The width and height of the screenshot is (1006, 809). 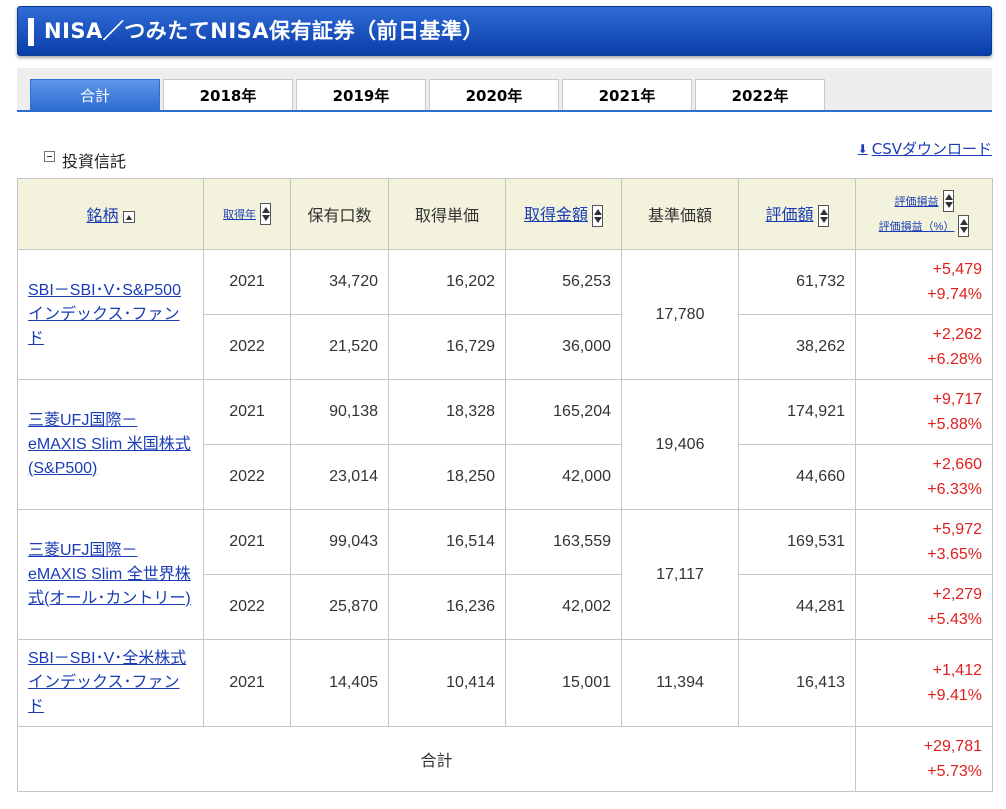 What do you see at coordinates (563, 477) in the screenshot?
I see `cost-amount-cell: 42,000` at bounding box center [563, 477].